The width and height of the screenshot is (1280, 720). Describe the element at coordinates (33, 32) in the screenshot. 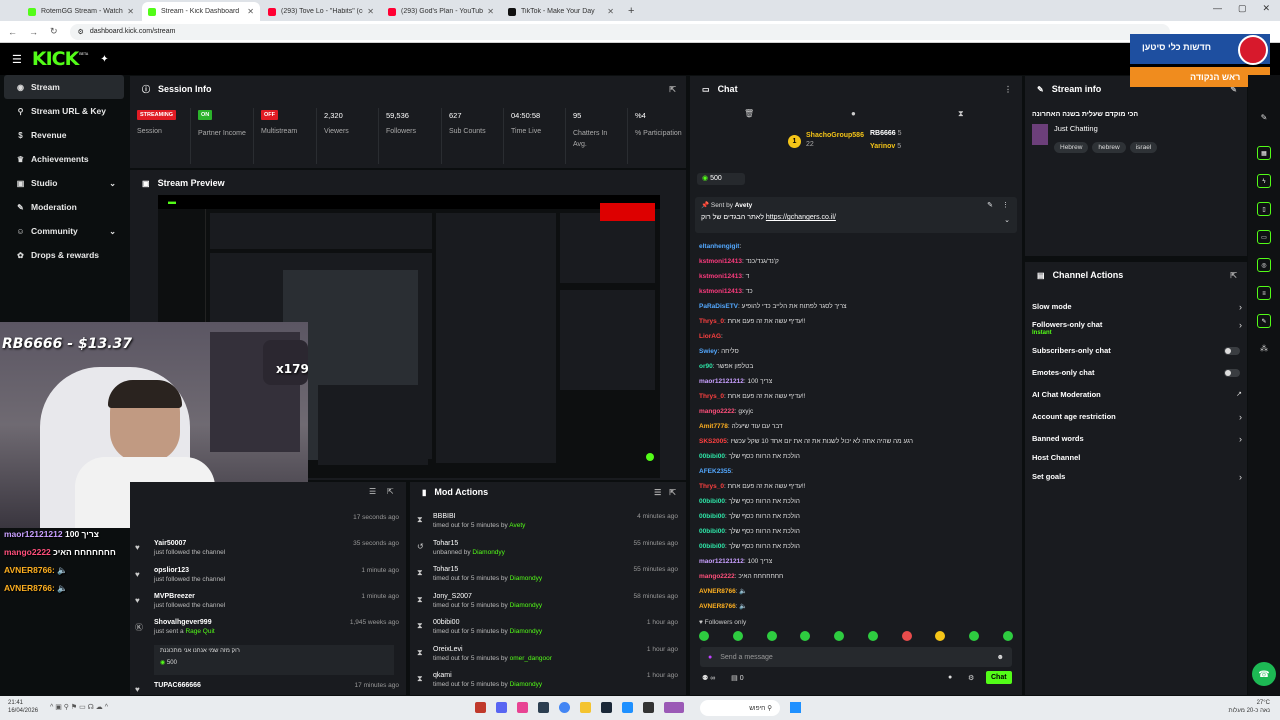

I see `forward-icon: →` at that location.